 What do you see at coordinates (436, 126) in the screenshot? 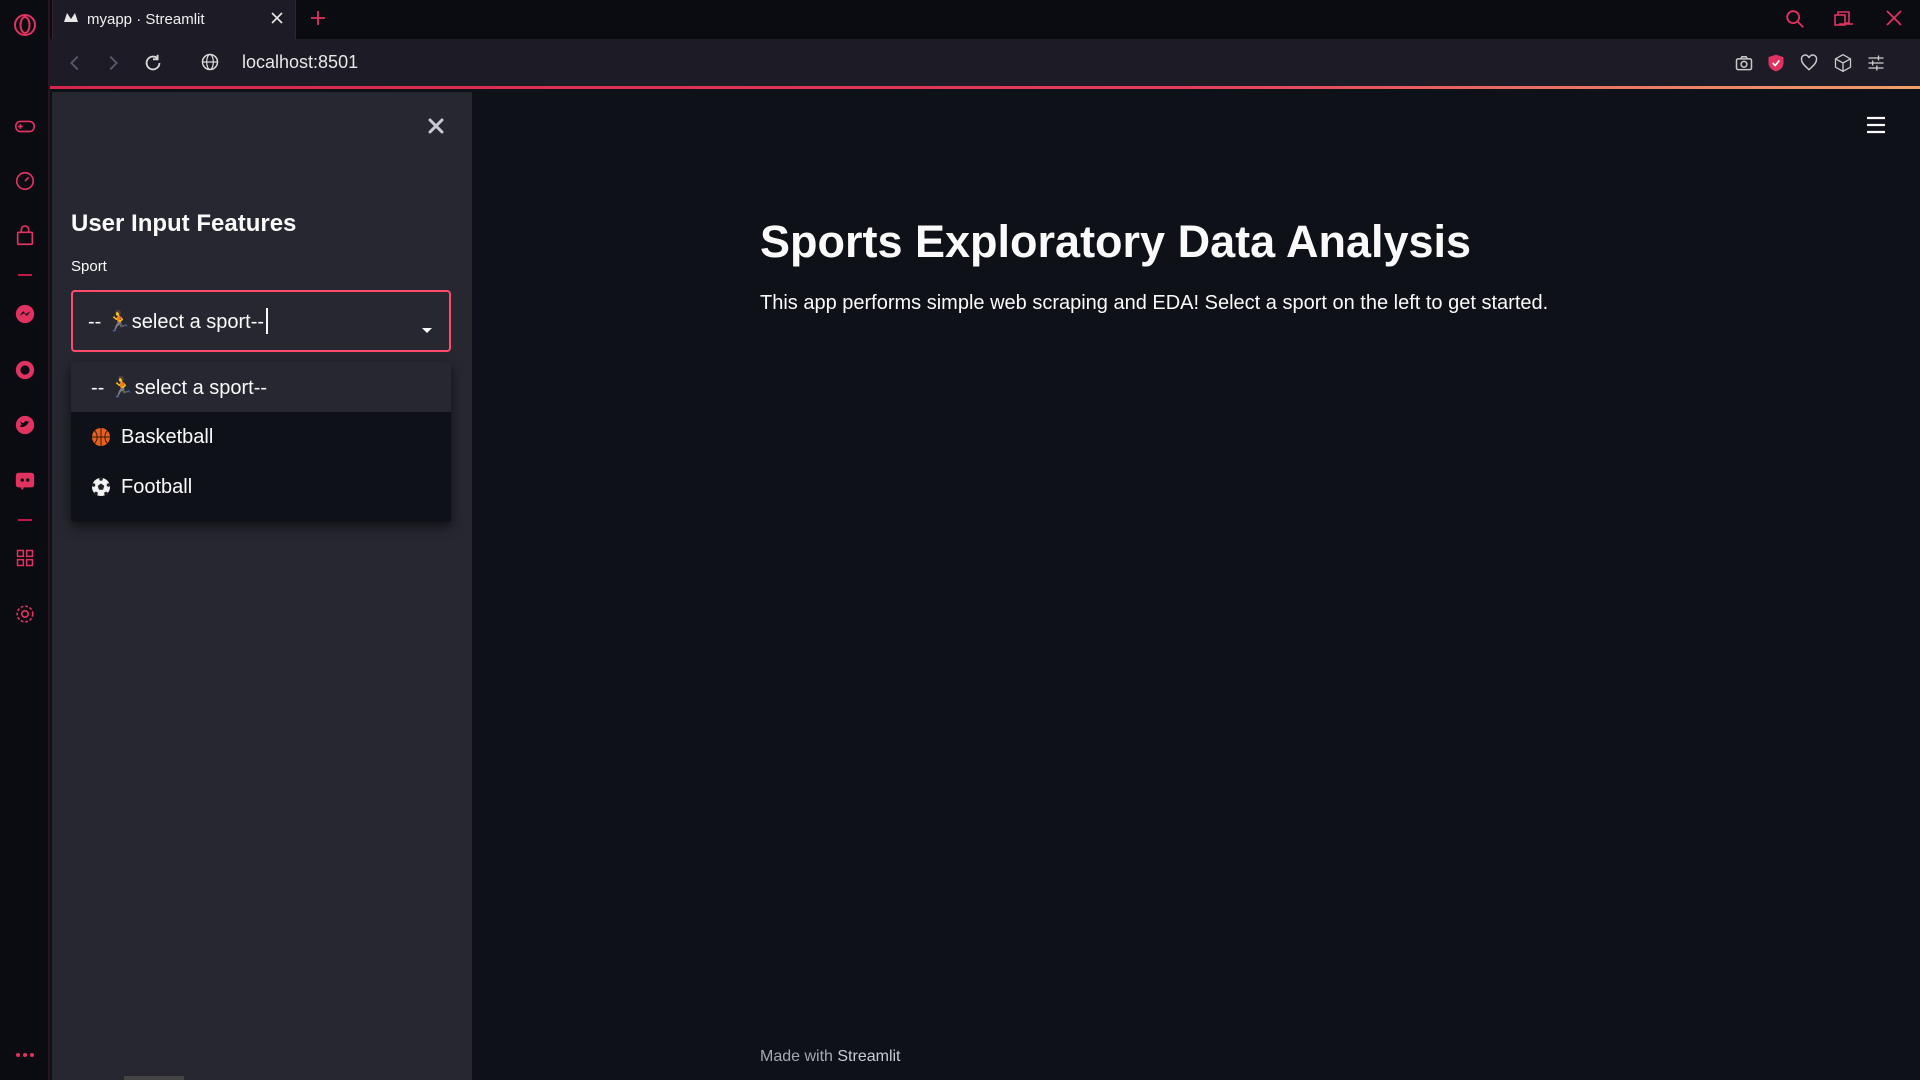
I see `close-sidebar-icon` at bounding box center [436, 126].